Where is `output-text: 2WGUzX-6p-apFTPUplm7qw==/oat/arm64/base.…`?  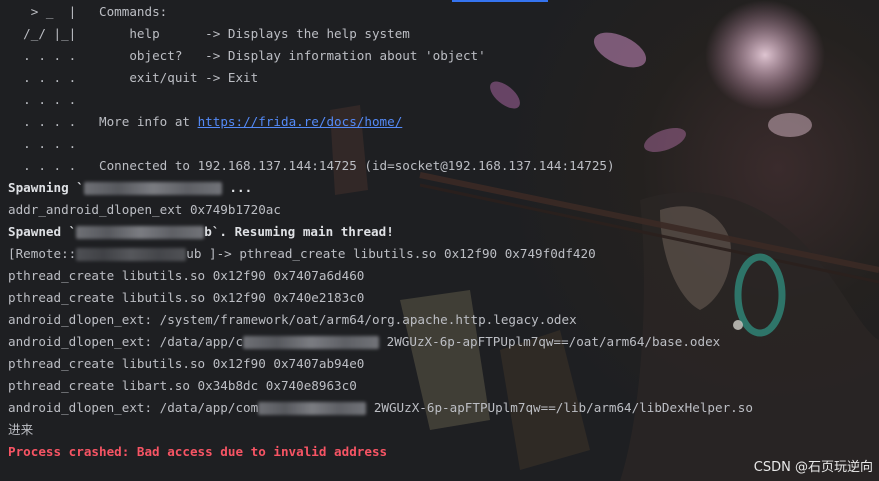
output-text: 2WGUzX-6p-apFTPUplm7qw==/oat/arm64/base.… is located at coordinates (553, 341).